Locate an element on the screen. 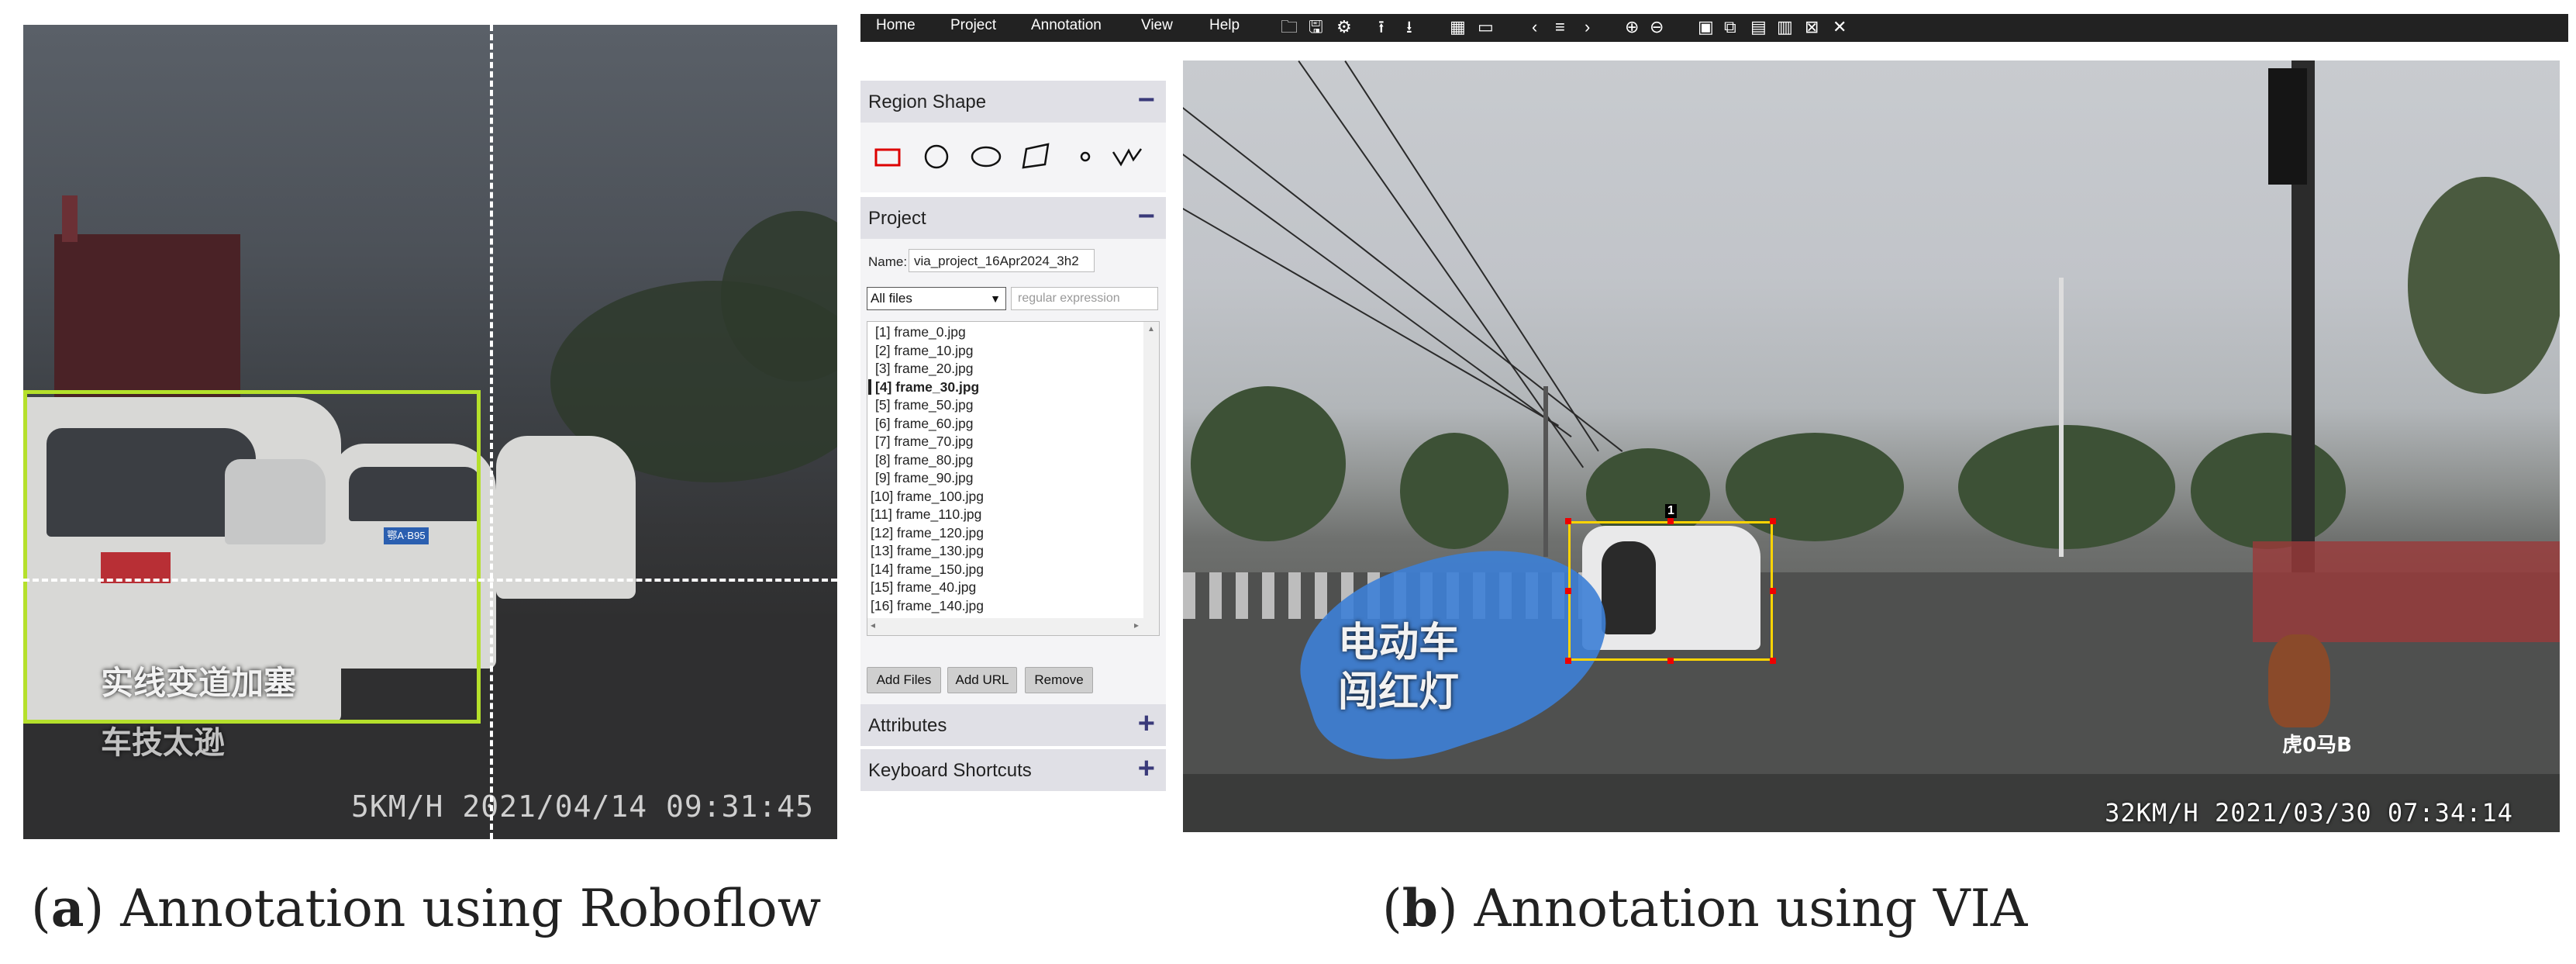 The image size is (2576, 964). list-item: [2] frame_10.jpg is located at coordinates (924, 351).